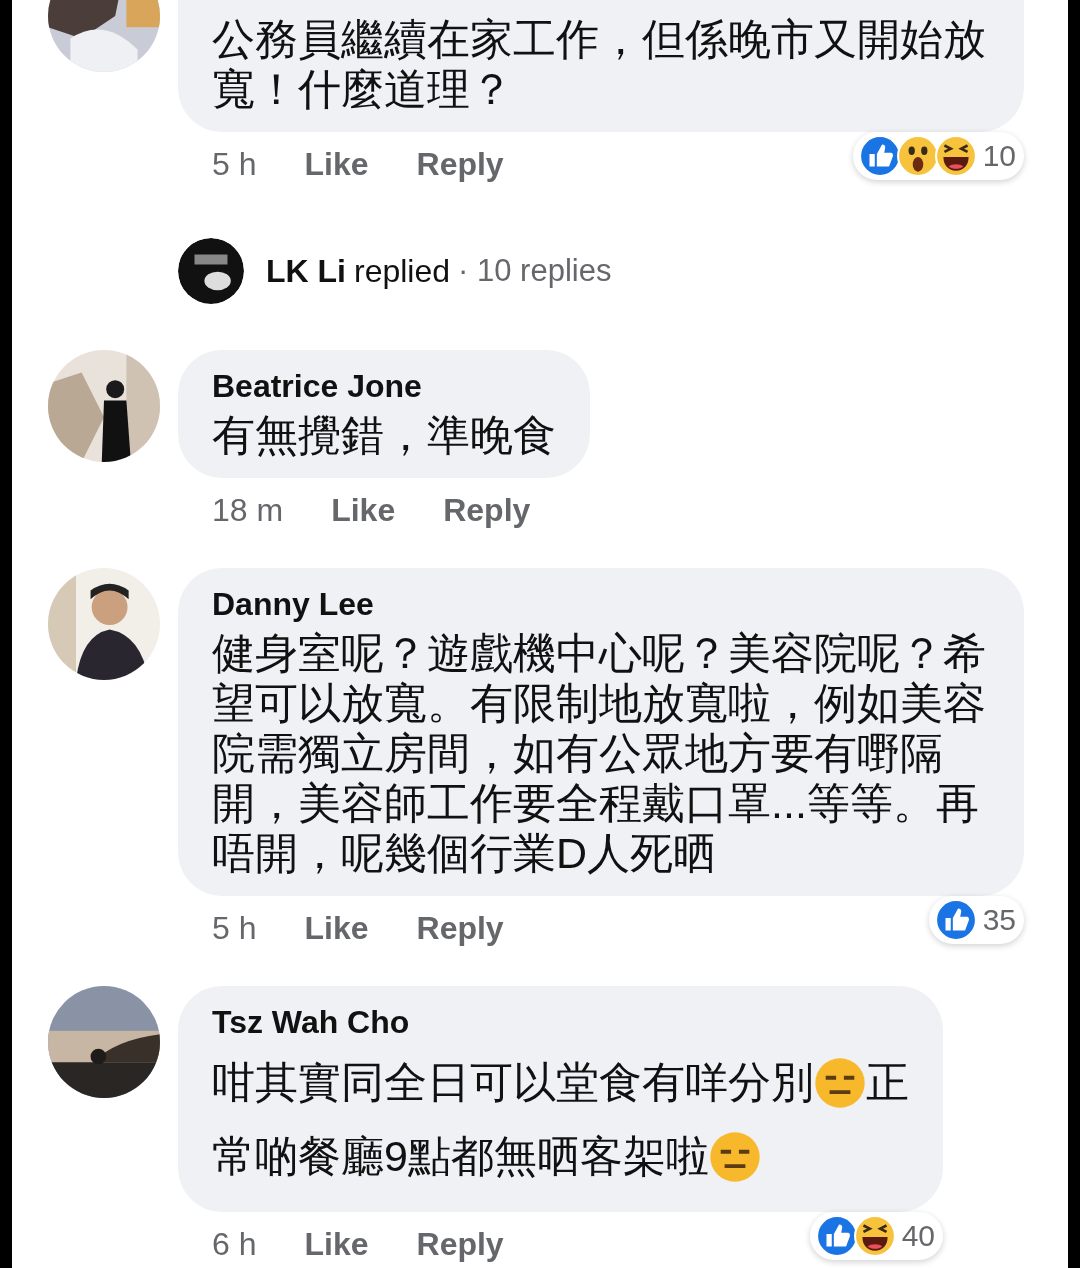  Describe the element at coordinates (887, 1082) in the screenshot. I see `comment-text: 正` at that location.